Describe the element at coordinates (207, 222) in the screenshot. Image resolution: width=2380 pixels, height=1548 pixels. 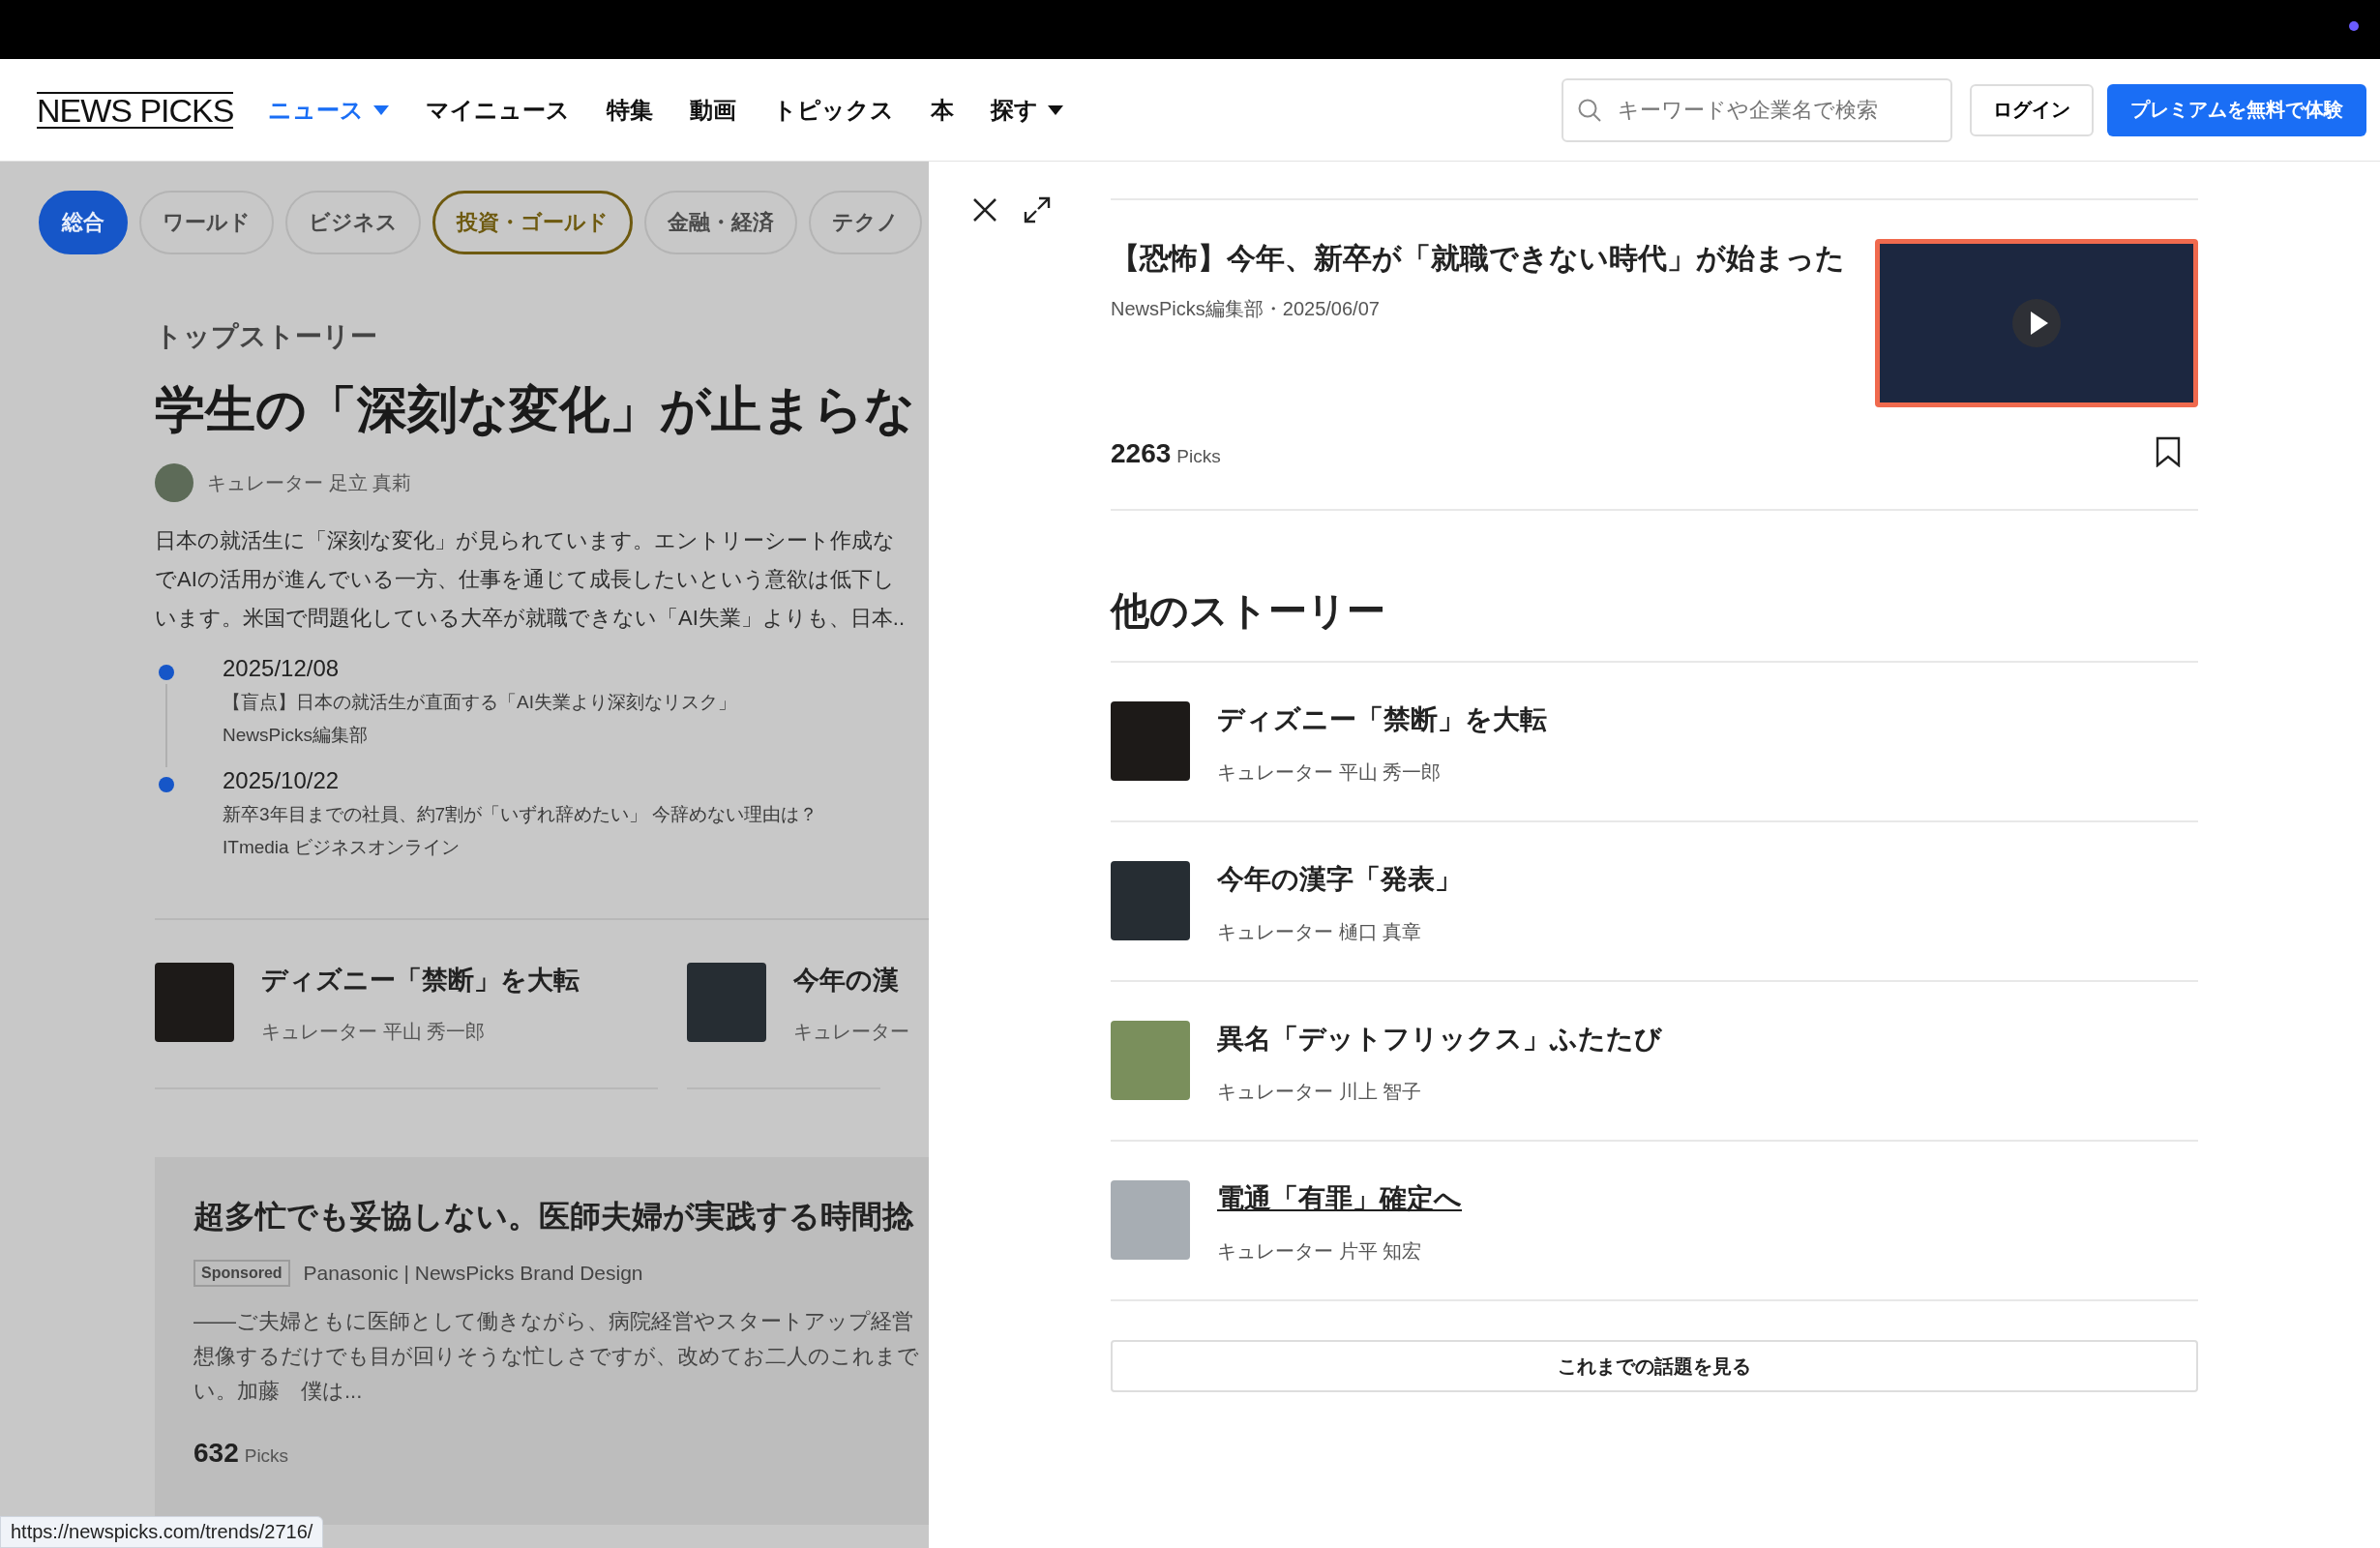
I see `category-tab: ワールド` at that location.